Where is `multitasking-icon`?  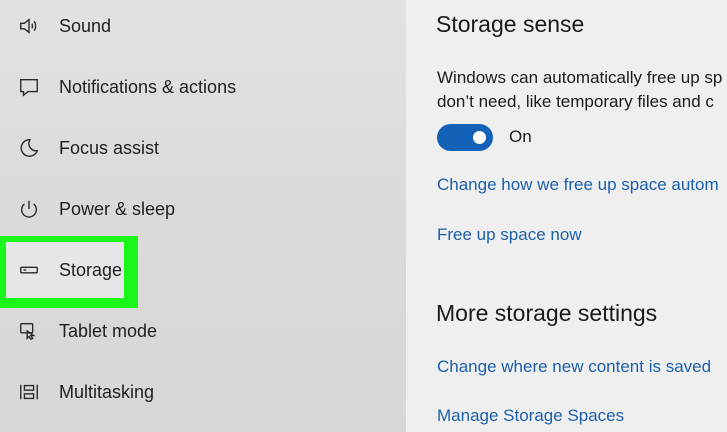 multitasking-icon is located at coordinates (29, 392).